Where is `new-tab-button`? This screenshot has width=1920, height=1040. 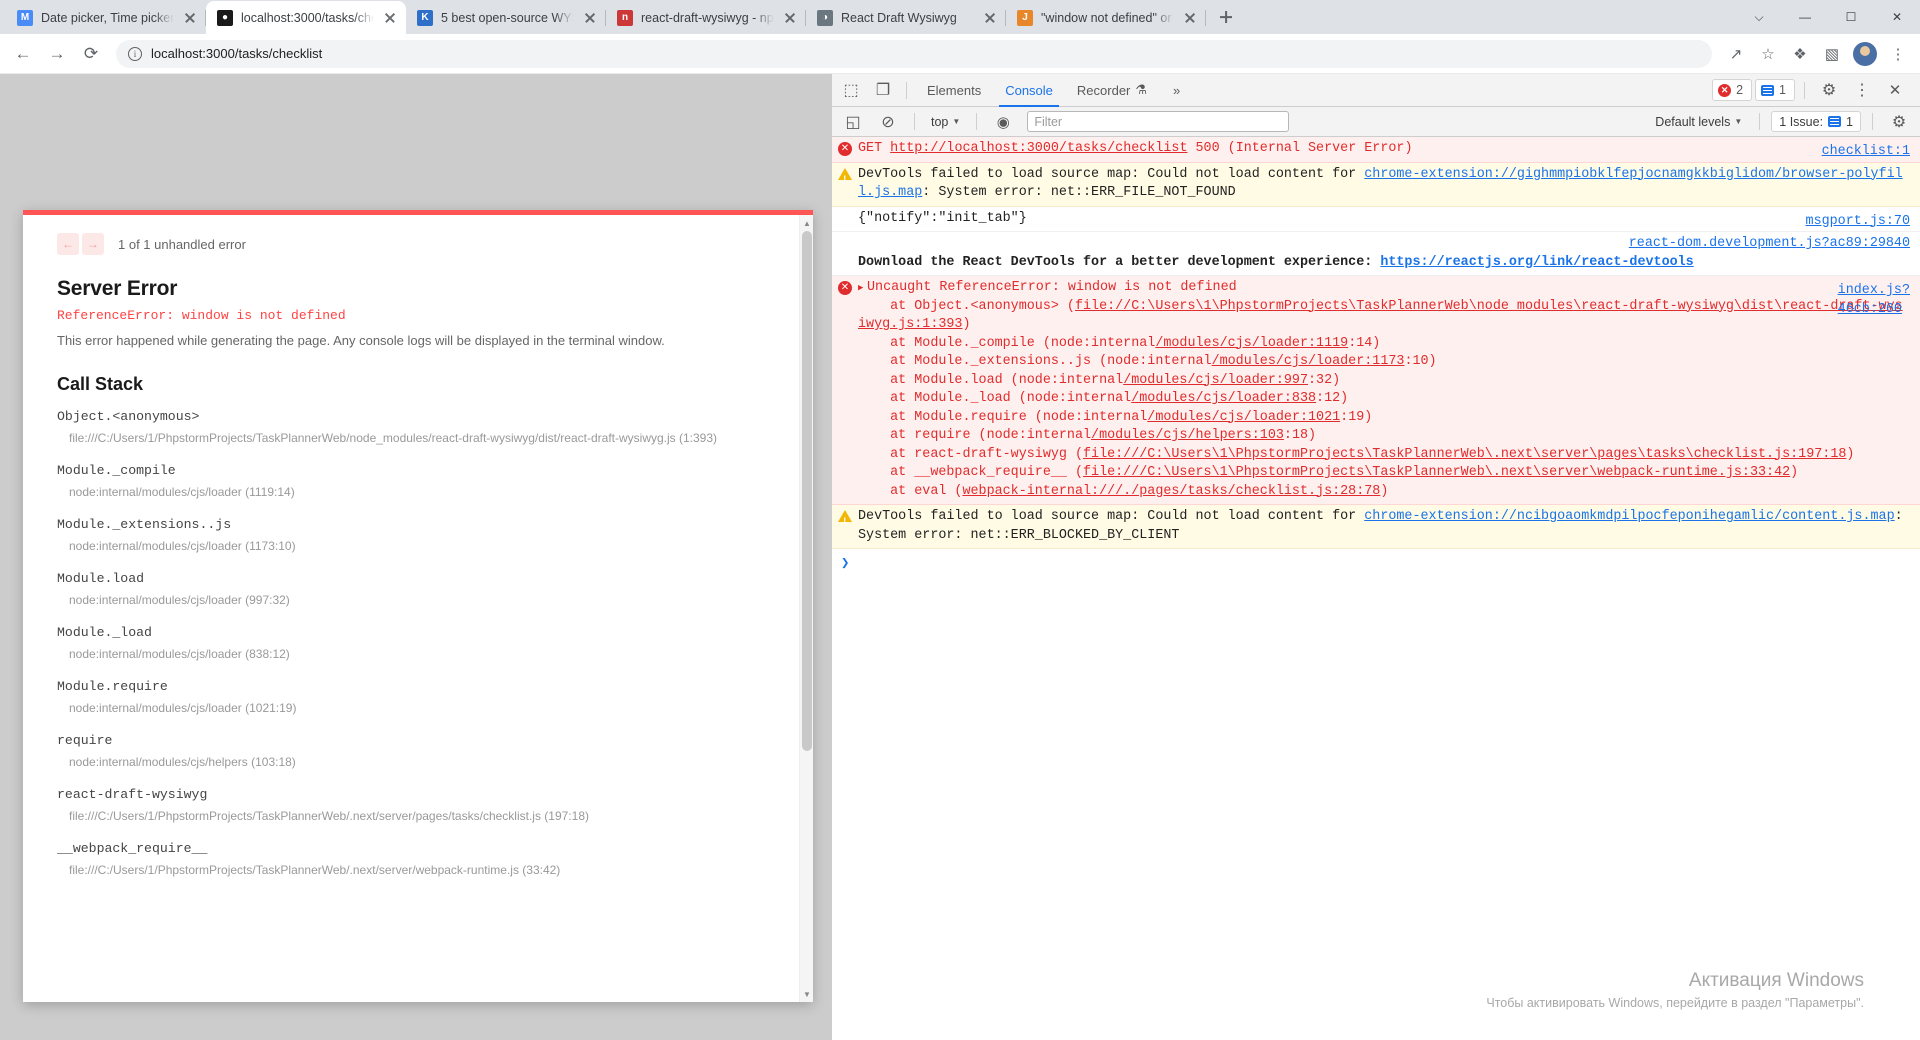
new-tab-button is located at coordinates (1226, 17).